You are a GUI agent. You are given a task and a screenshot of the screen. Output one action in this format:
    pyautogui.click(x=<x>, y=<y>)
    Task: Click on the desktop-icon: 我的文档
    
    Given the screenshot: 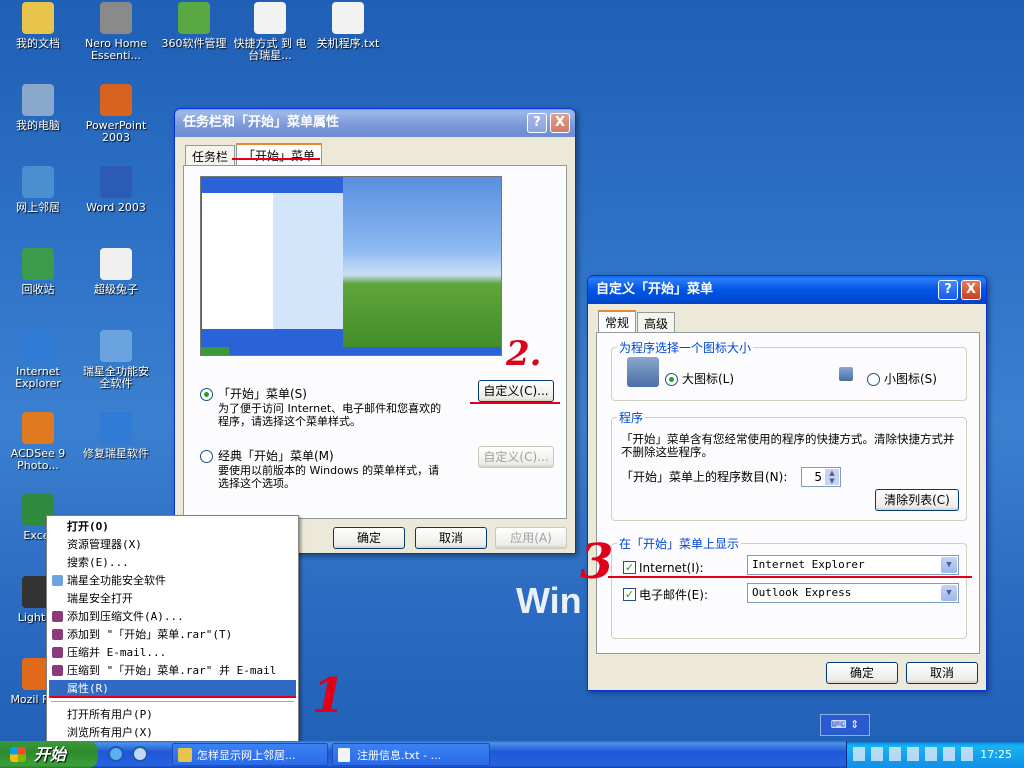 What is the action you would take?
    pyautogui.click(x=38, y=26)
    